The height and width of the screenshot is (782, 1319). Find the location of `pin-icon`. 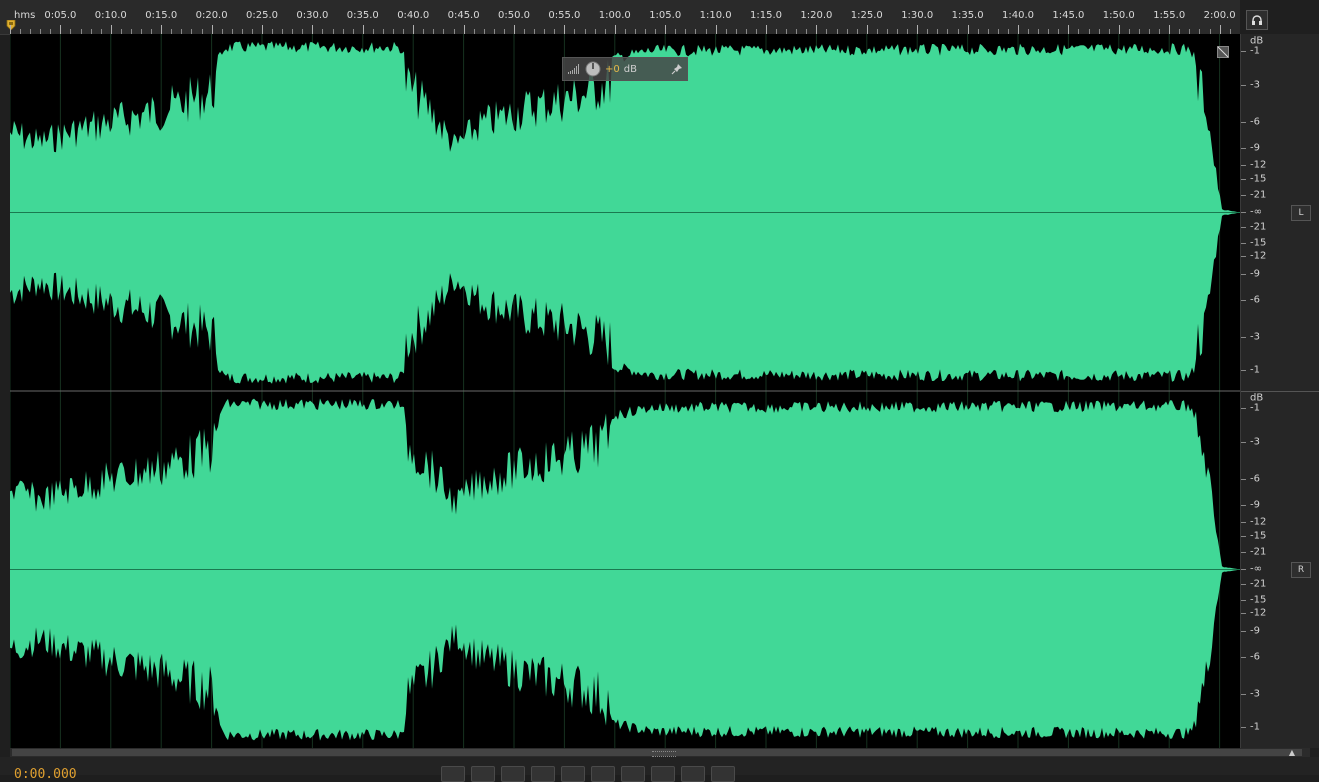

pin-icon is located at coordinates (677, 69).